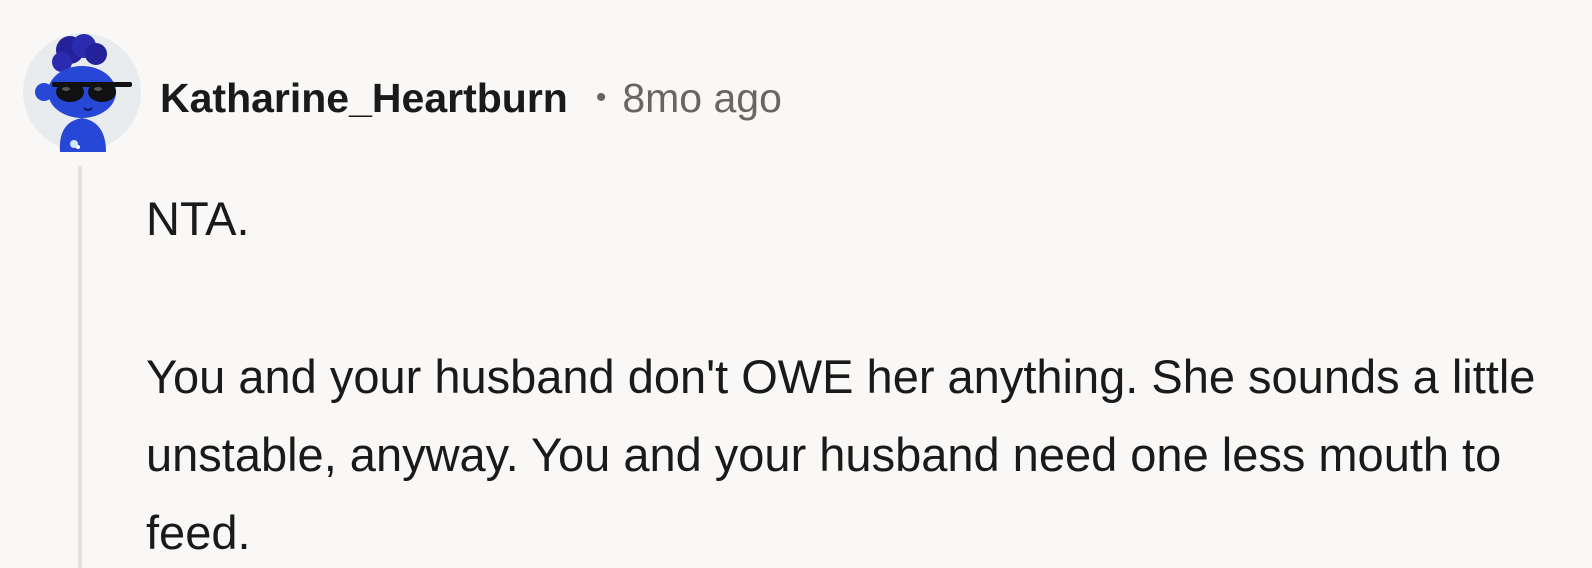 Image resolution: width=1592 pixels, height=568 pixels. I want to click on snoo-avatar-icon, so click(82, 92).